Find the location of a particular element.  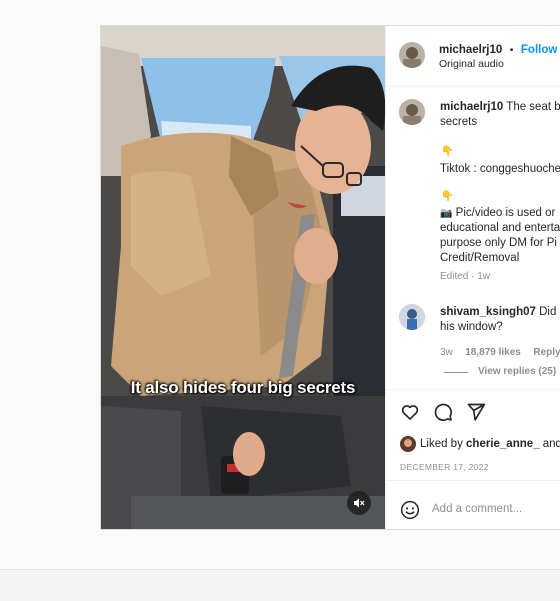

comment-divider is located at coordinates (473, 480).